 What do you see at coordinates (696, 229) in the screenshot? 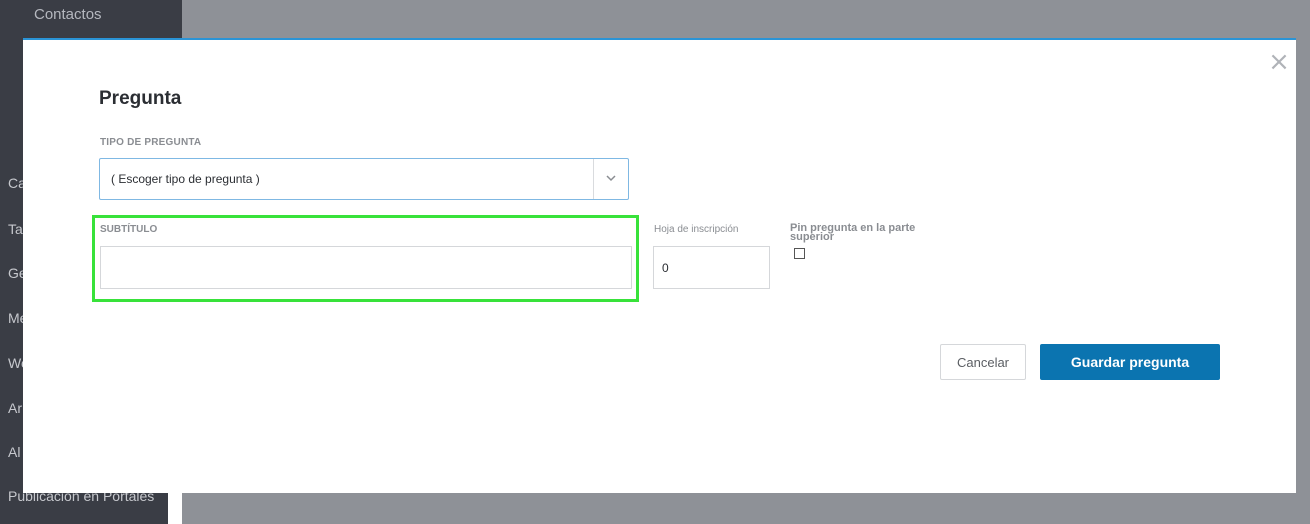
I see `signup-sheet-label: Hoja de inscripción` at bounding box center [696, 229].